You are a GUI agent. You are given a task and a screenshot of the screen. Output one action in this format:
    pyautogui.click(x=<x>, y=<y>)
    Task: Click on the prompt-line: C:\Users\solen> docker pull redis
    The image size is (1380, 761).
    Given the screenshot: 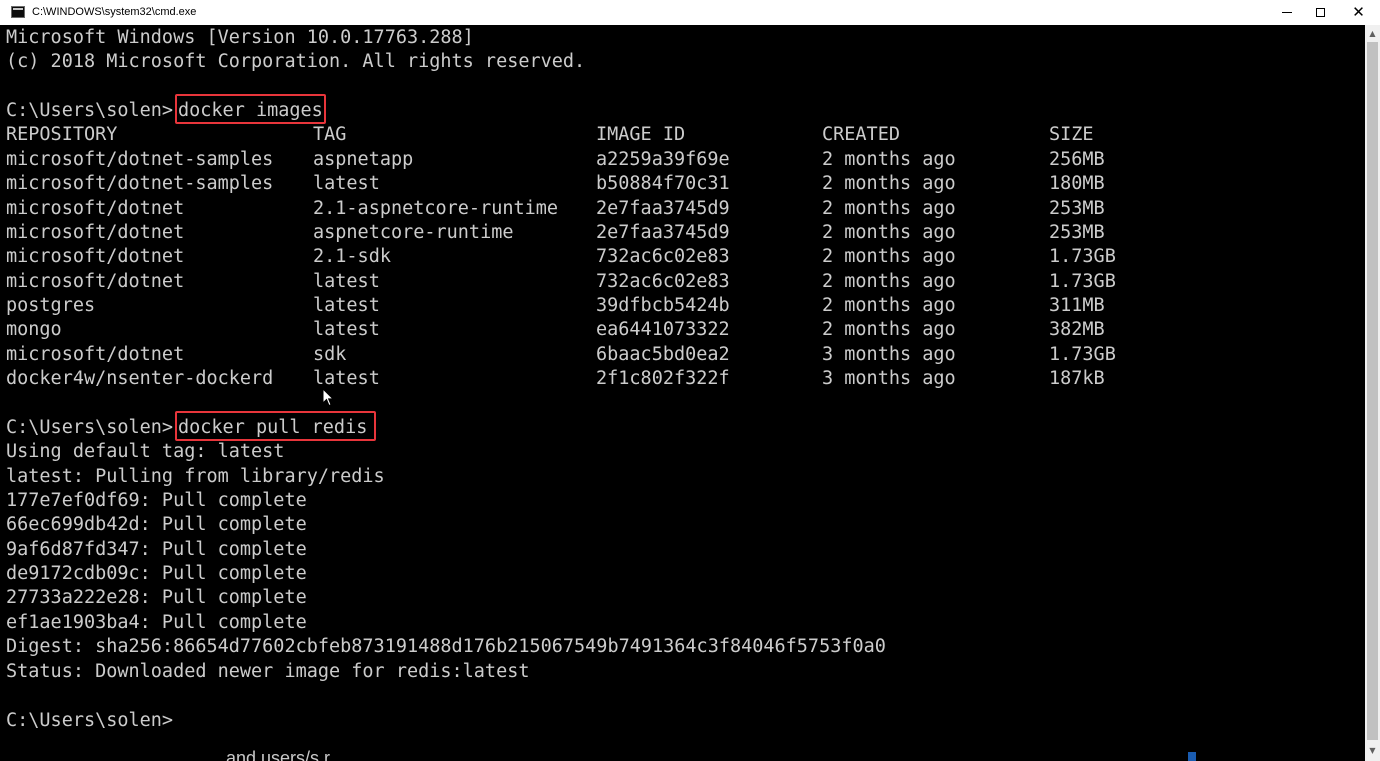 What is the action you would take?
    pyautogui.click(x=186, y=428)
    